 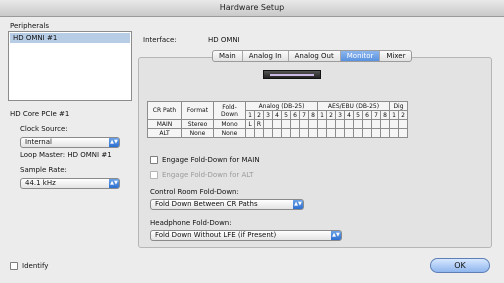 What do you see at coordinates (194, 192) in the screenshot?
I see `cr-fold-label: Control Room Fold-Down:` at bounding box center [194, 192].